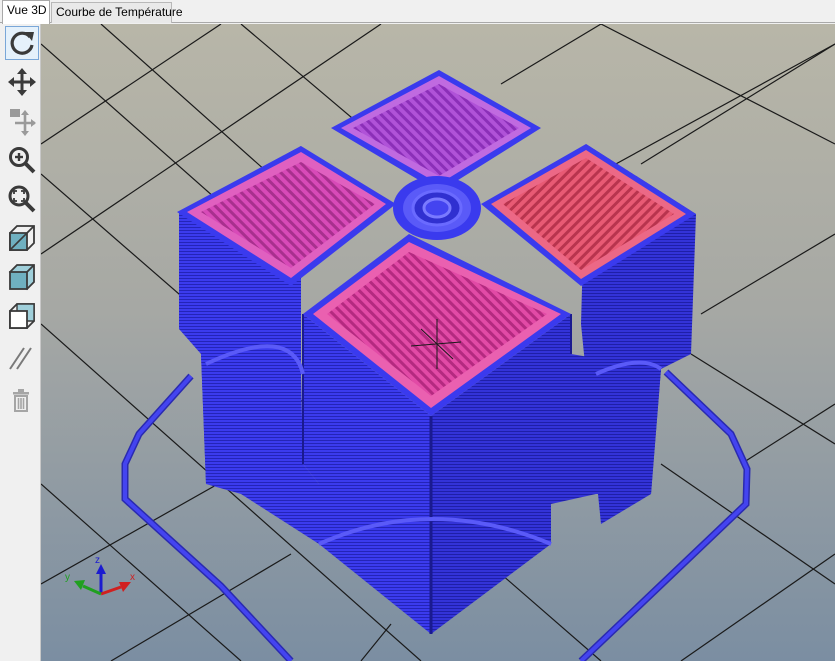 The width and height of the screenshot is (835, 661). I want to click on slice-icon, so click(20, 358).